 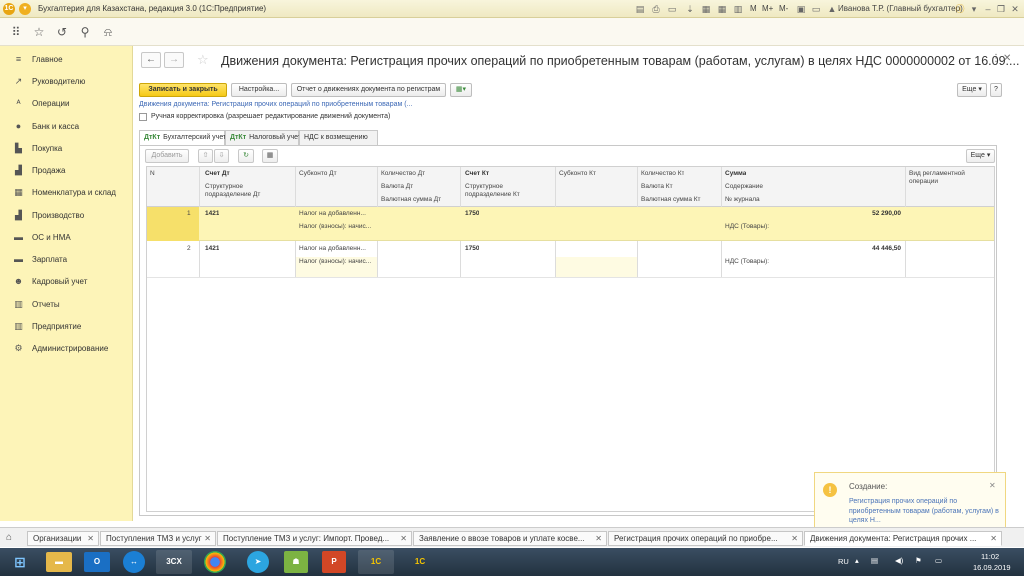 I want to click on header-cursum-kt: Валютная сумма Кт, so click(x=671, y=199).